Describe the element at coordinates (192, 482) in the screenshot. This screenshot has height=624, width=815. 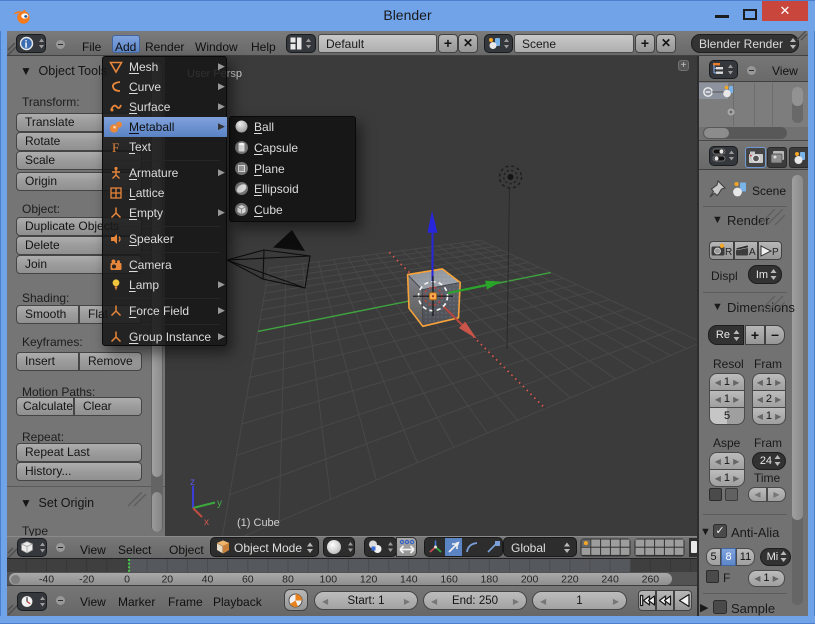
I see `svg-text: z` at that location.